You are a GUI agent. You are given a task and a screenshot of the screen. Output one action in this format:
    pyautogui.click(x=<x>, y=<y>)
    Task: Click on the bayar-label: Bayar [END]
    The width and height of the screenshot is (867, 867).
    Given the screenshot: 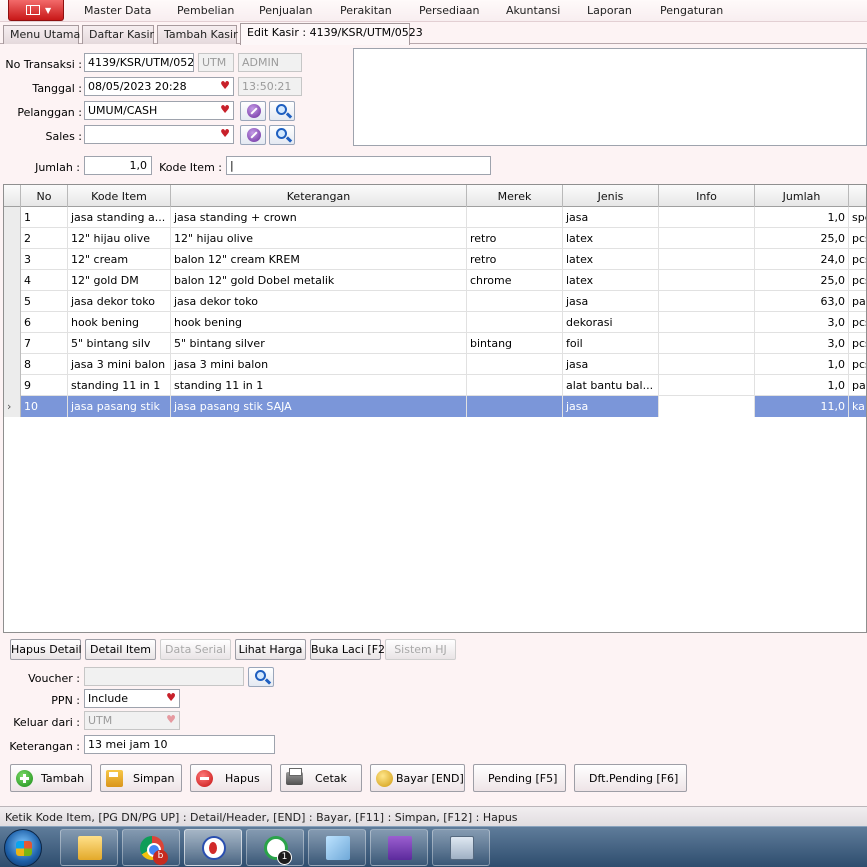 What is the action you would take?
    pyautogui.click(x=430, y=778)
    